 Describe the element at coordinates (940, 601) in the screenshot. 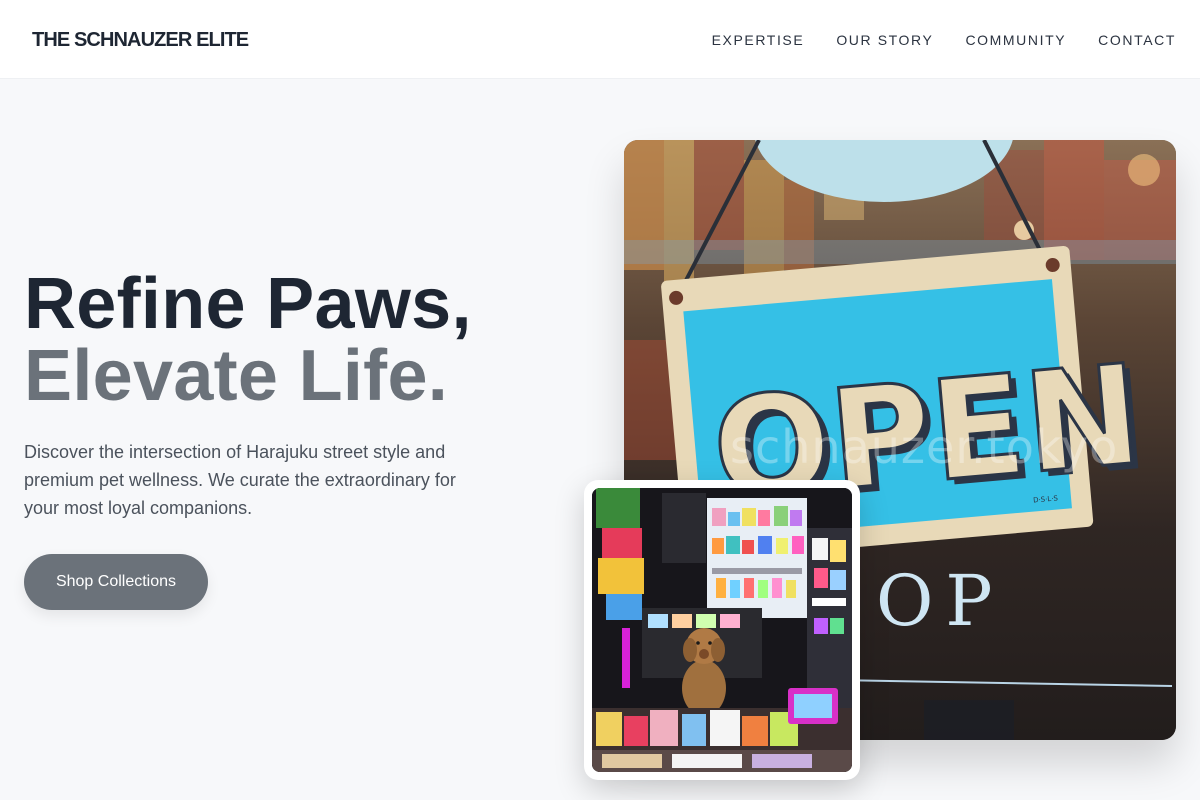

I see `glass-door-text: OP` at that location.